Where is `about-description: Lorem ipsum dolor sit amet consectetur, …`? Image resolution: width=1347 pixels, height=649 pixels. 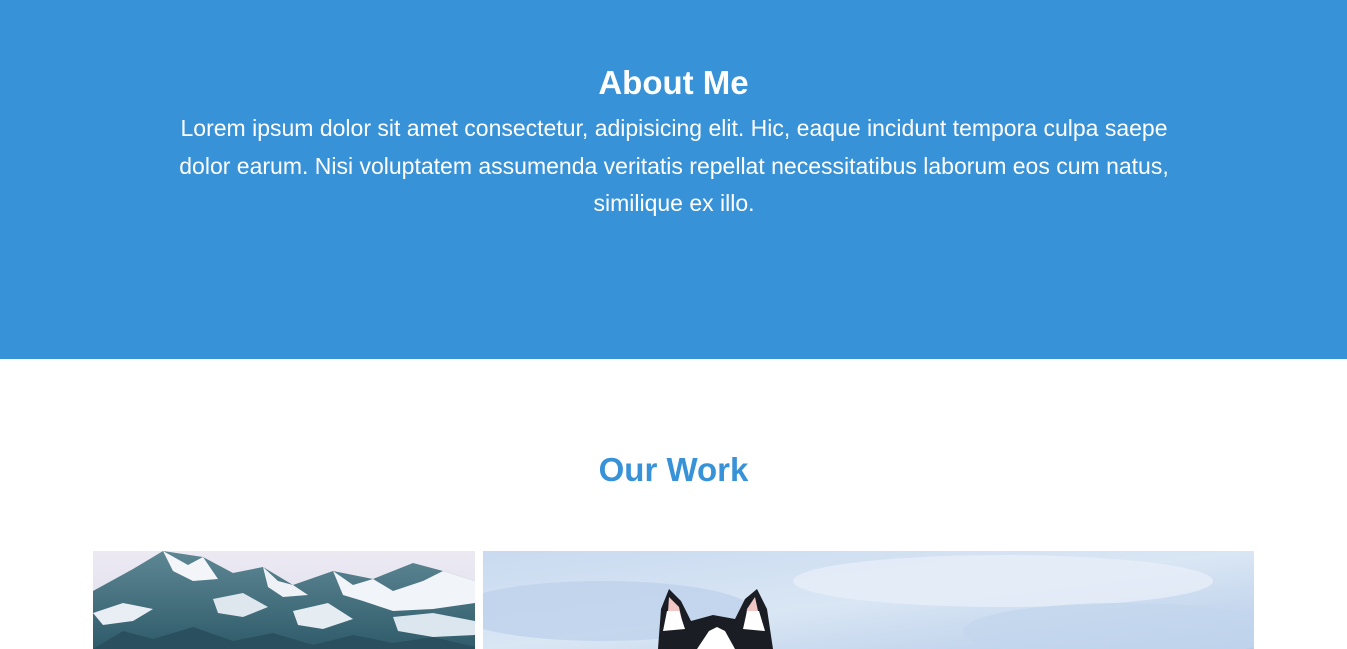
about-description: Lorem ipsum dolor sit amet consectetur, … is located at coordinates (674, 165).